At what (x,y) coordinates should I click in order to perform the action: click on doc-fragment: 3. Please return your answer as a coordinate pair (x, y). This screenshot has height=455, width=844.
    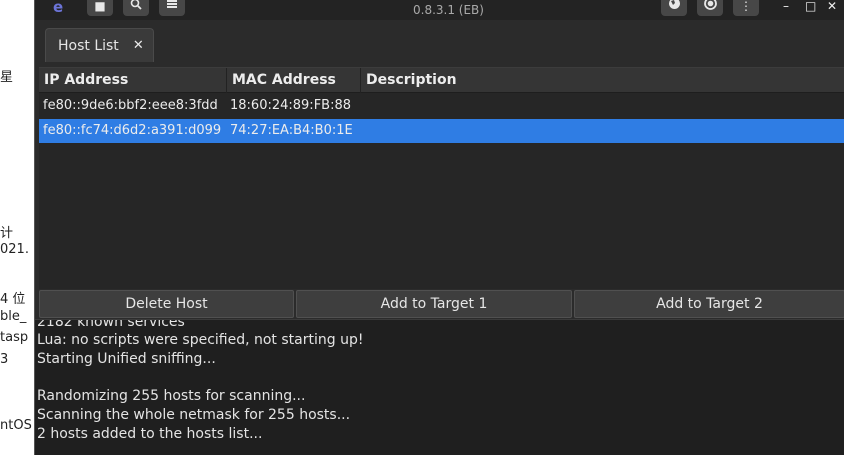
    Looking at the image, I should click on (4, 359).